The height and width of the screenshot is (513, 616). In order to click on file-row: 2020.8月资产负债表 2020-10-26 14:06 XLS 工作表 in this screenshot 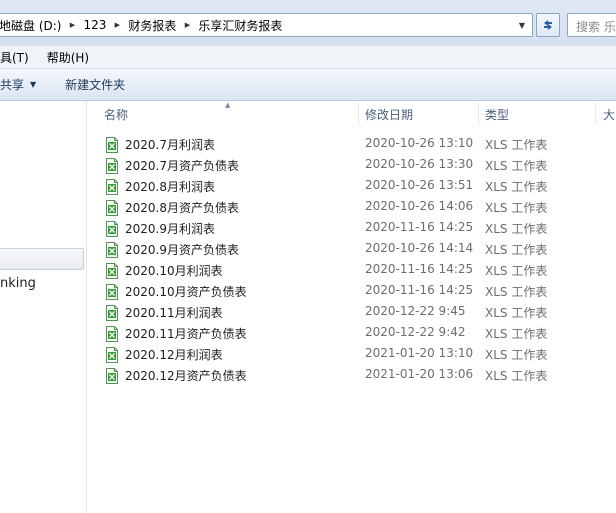, I will do `click(351, 207)`.